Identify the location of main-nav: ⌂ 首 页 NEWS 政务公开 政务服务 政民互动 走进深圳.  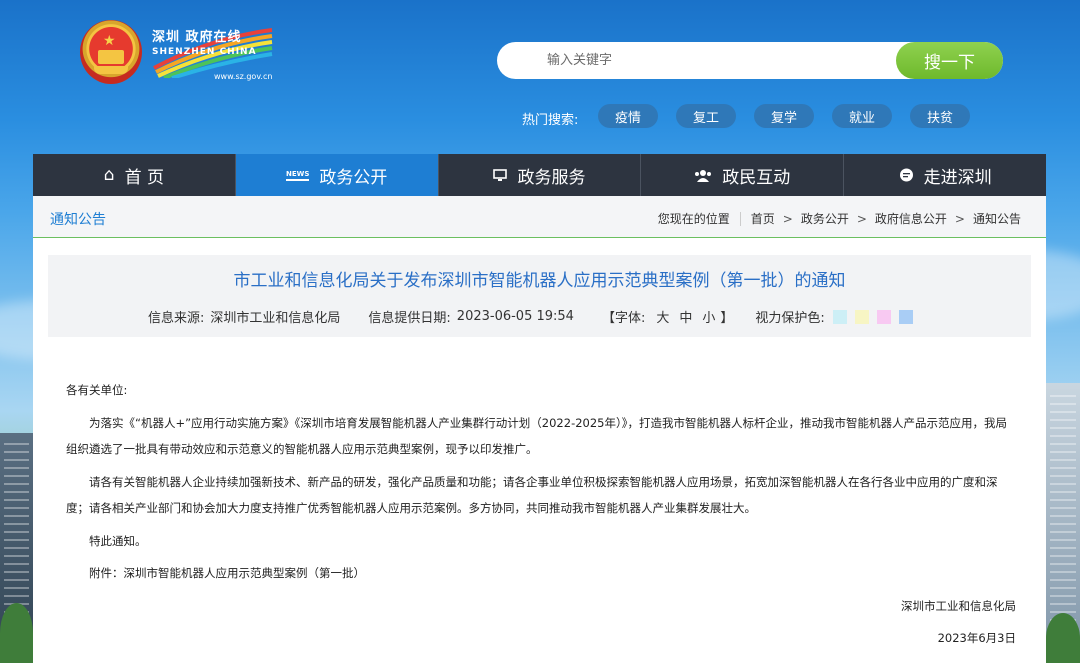
(539, 175).